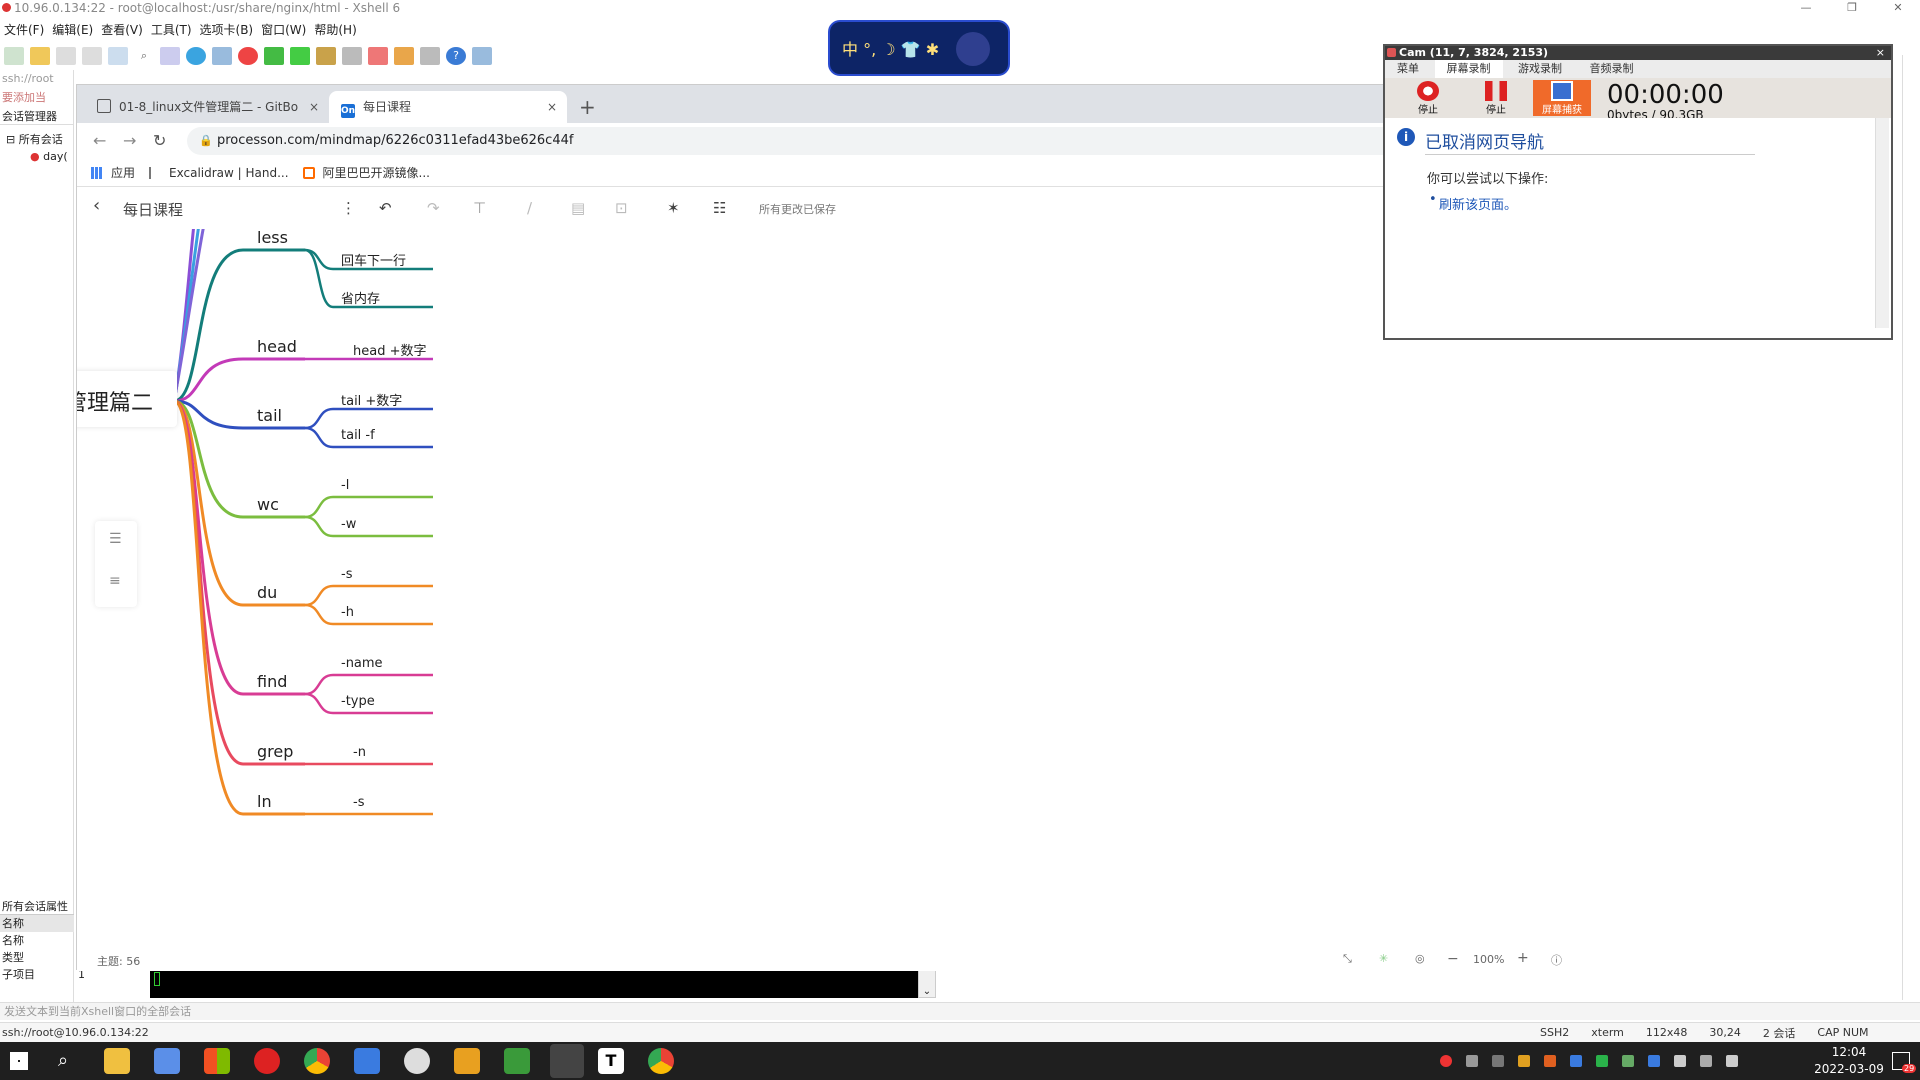 The height and width of the screenshot is (1080, 1920). I want to click on topic-wc: wc, so click(268, 504).